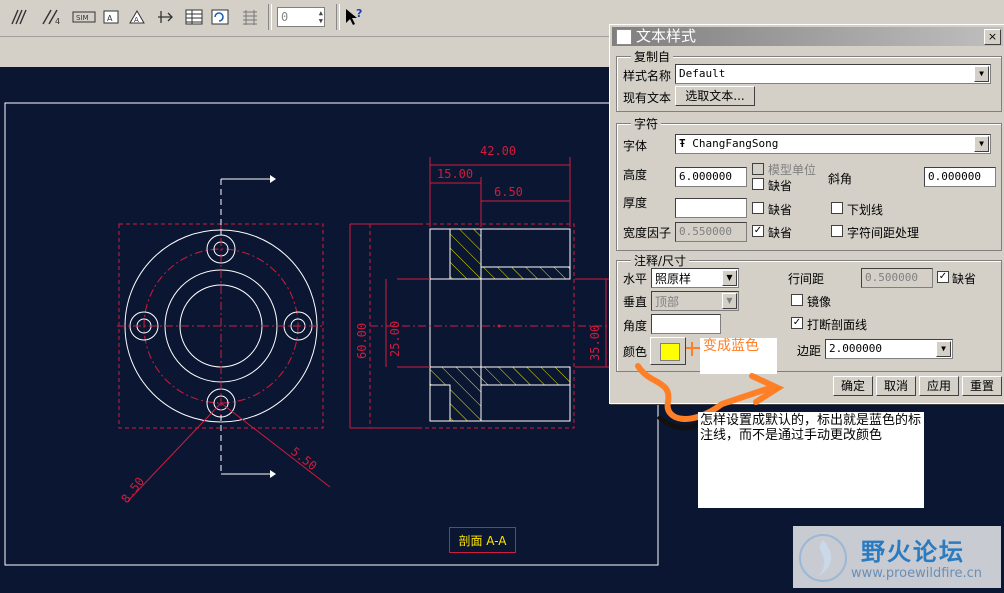  I want to click on datum-icon: A, so click(138, 17).